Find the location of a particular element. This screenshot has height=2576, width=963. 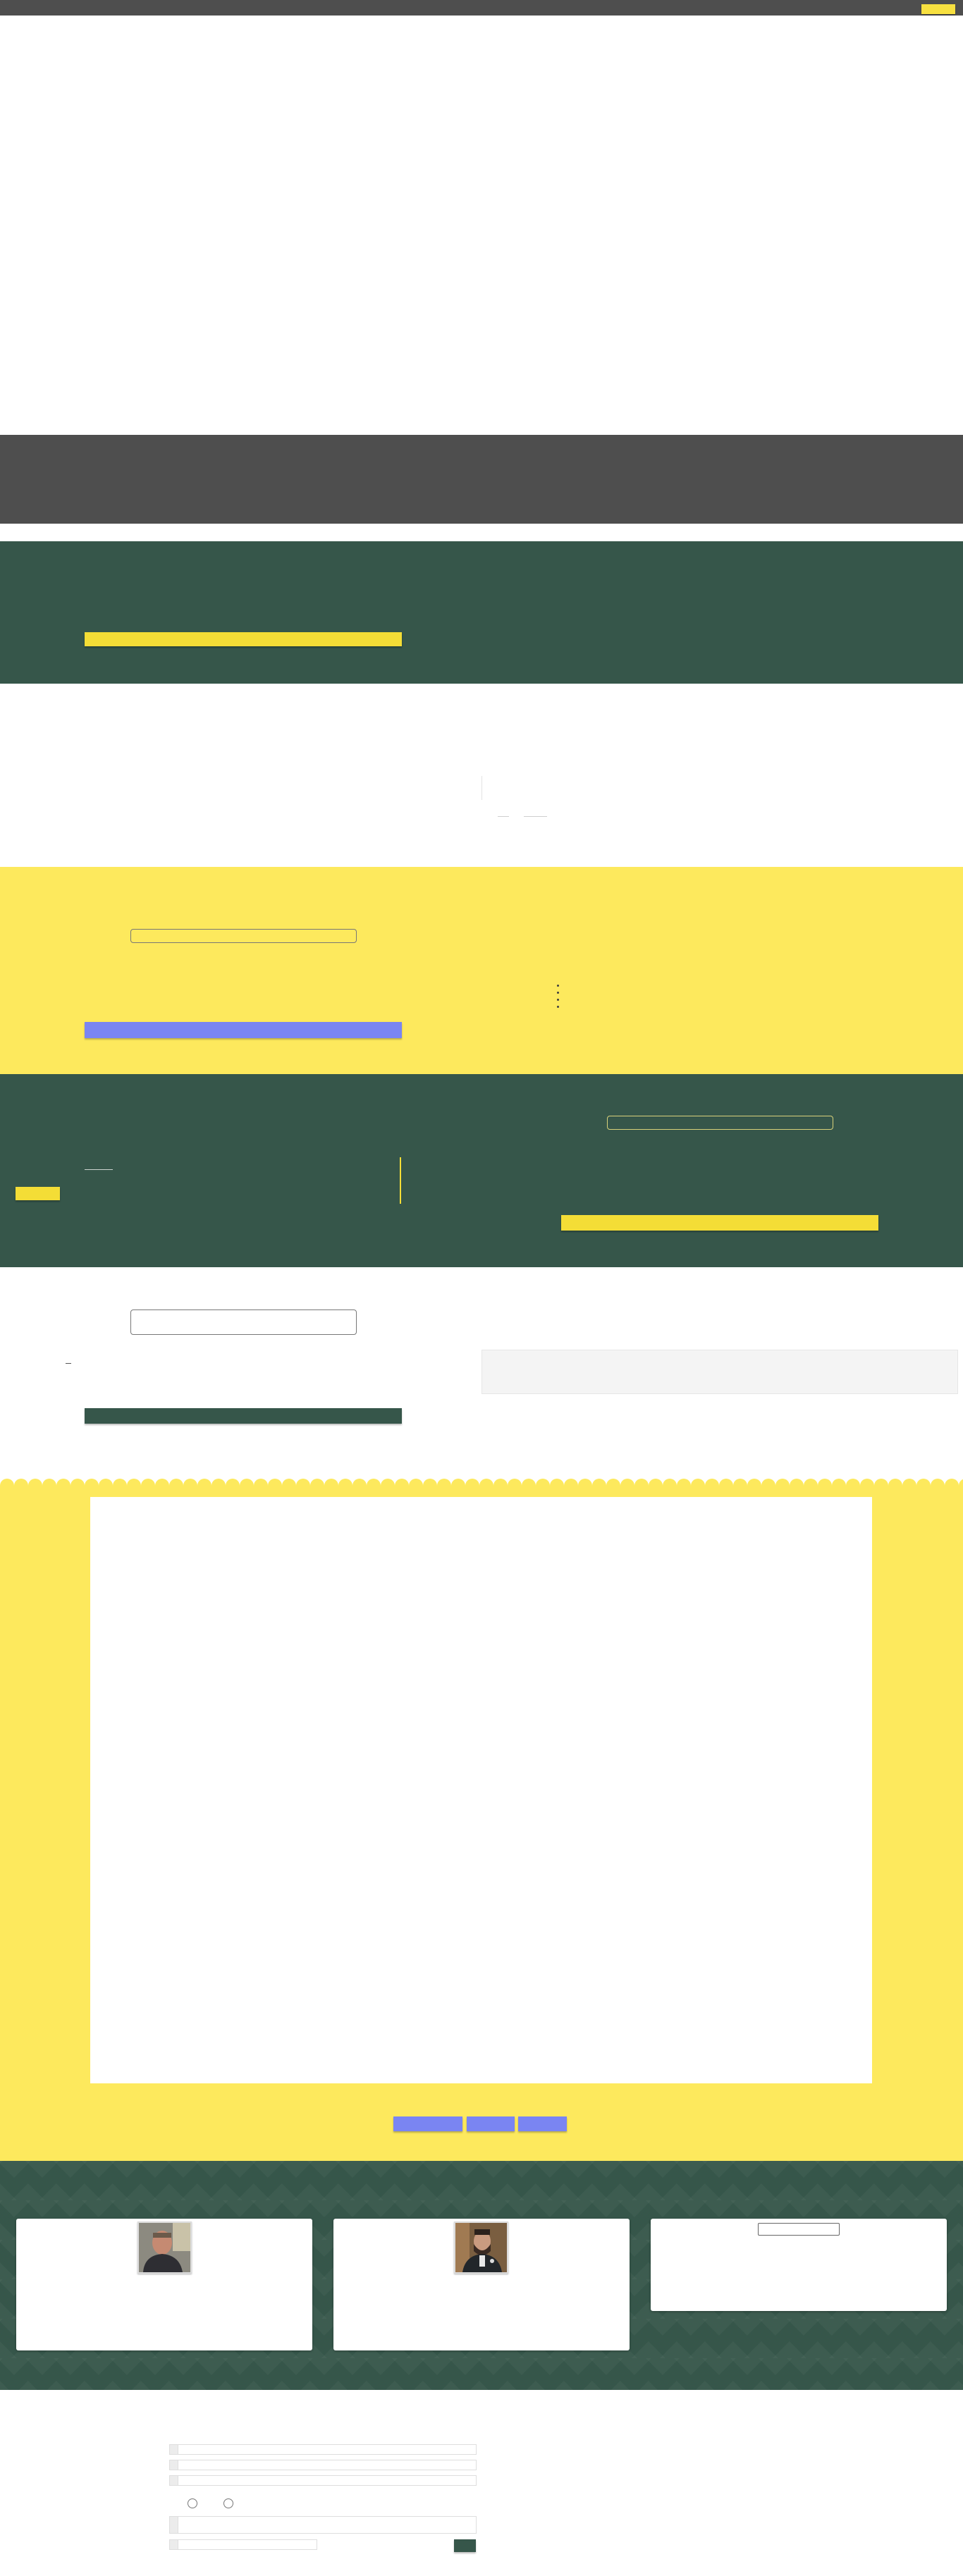

green-section is located at coordinates (481, 1170).